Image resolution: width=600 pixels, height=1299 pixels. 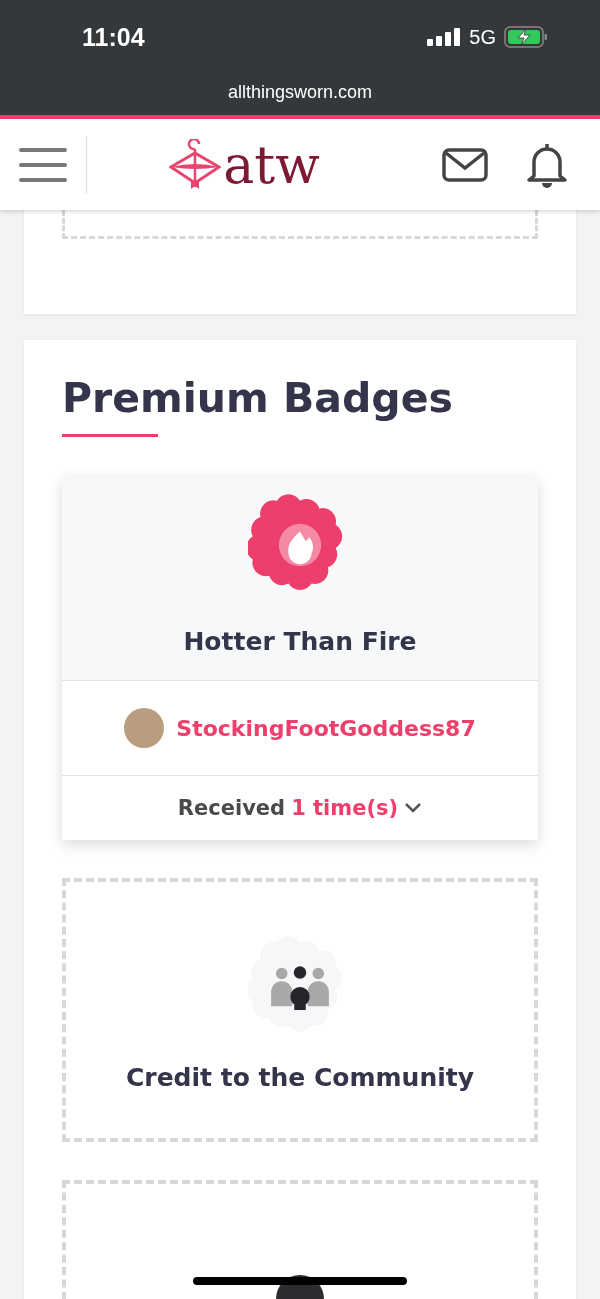 I want to click on badge-name: Credit to the Community, so click(x=300, y=1077).